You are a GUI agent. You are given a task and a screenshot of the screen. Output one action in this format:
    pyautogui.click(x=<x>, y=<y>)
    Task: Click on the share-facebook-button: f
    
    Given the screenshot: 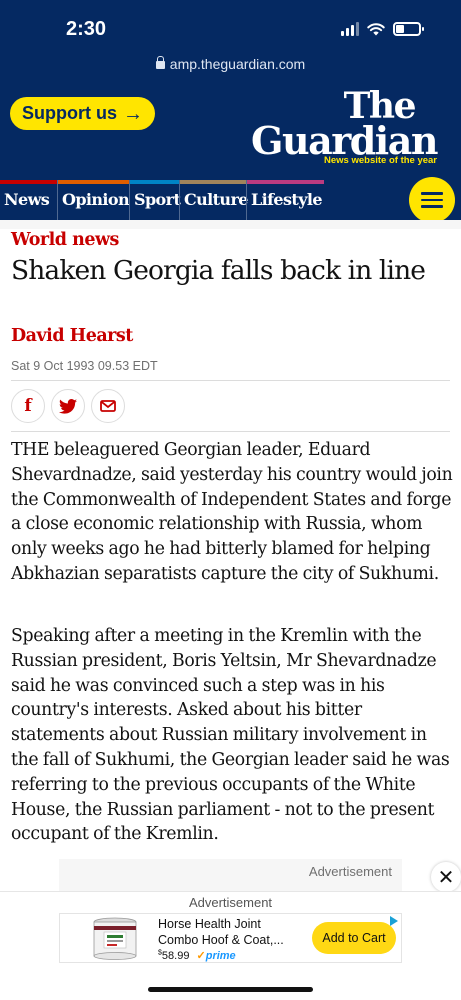 What is the action you would take?
    pyautogui.click(x=28, y=406)
    